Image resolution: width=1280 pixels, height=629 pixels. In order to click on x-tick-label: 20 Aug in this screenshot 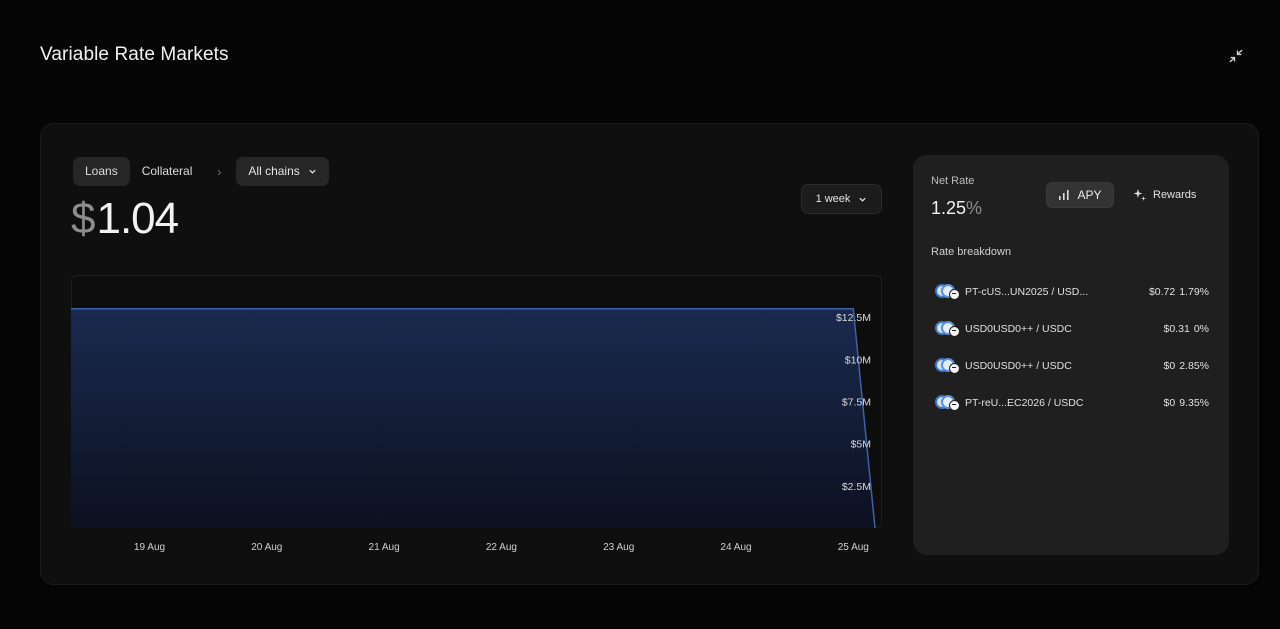, I will do `click(267, 547)`.